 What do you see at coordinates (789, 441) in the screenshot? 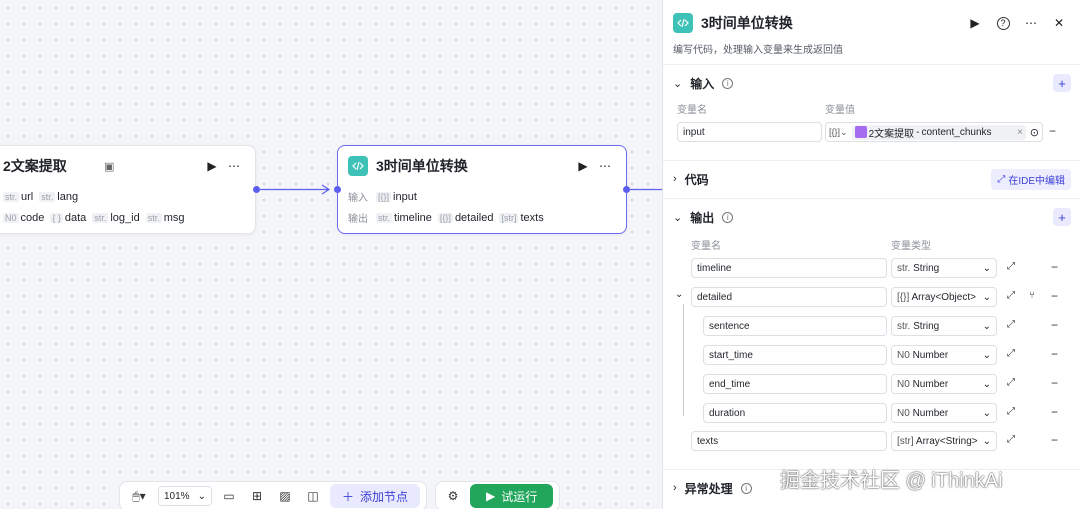
I see `output-name-field: texts` at bounding box center [789, 441].